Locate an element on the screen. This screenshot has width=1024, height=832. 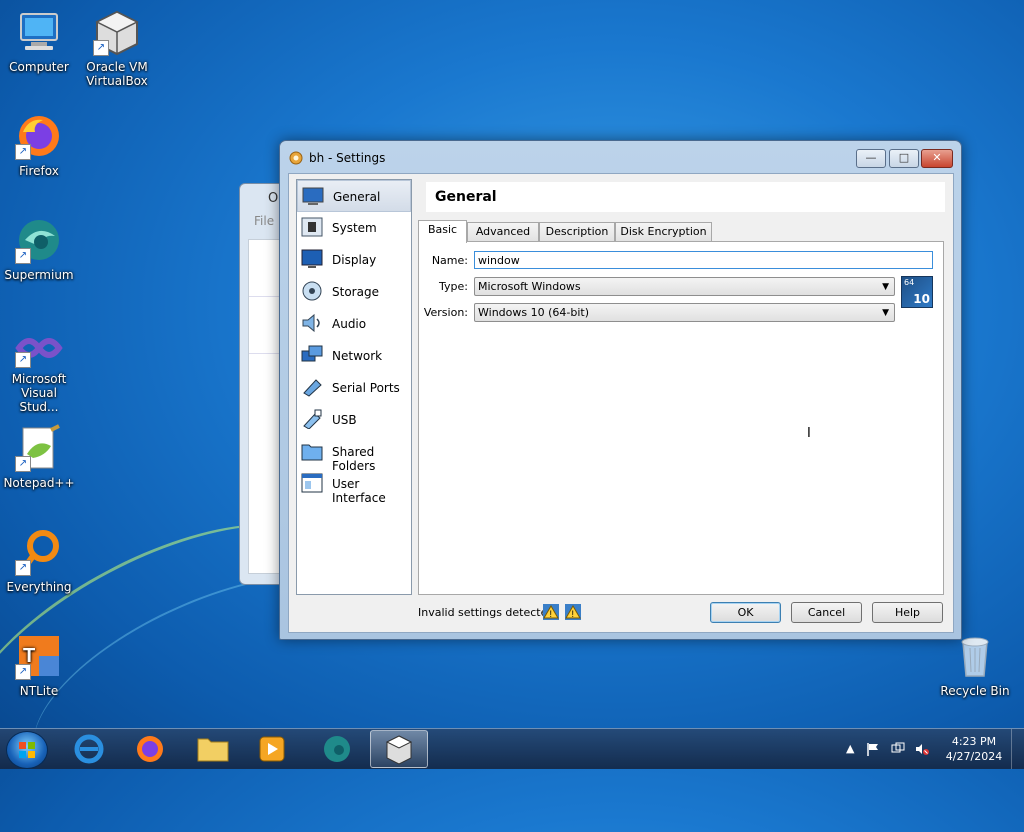
audio-speaker-icon is located at coordinates (312, 323).